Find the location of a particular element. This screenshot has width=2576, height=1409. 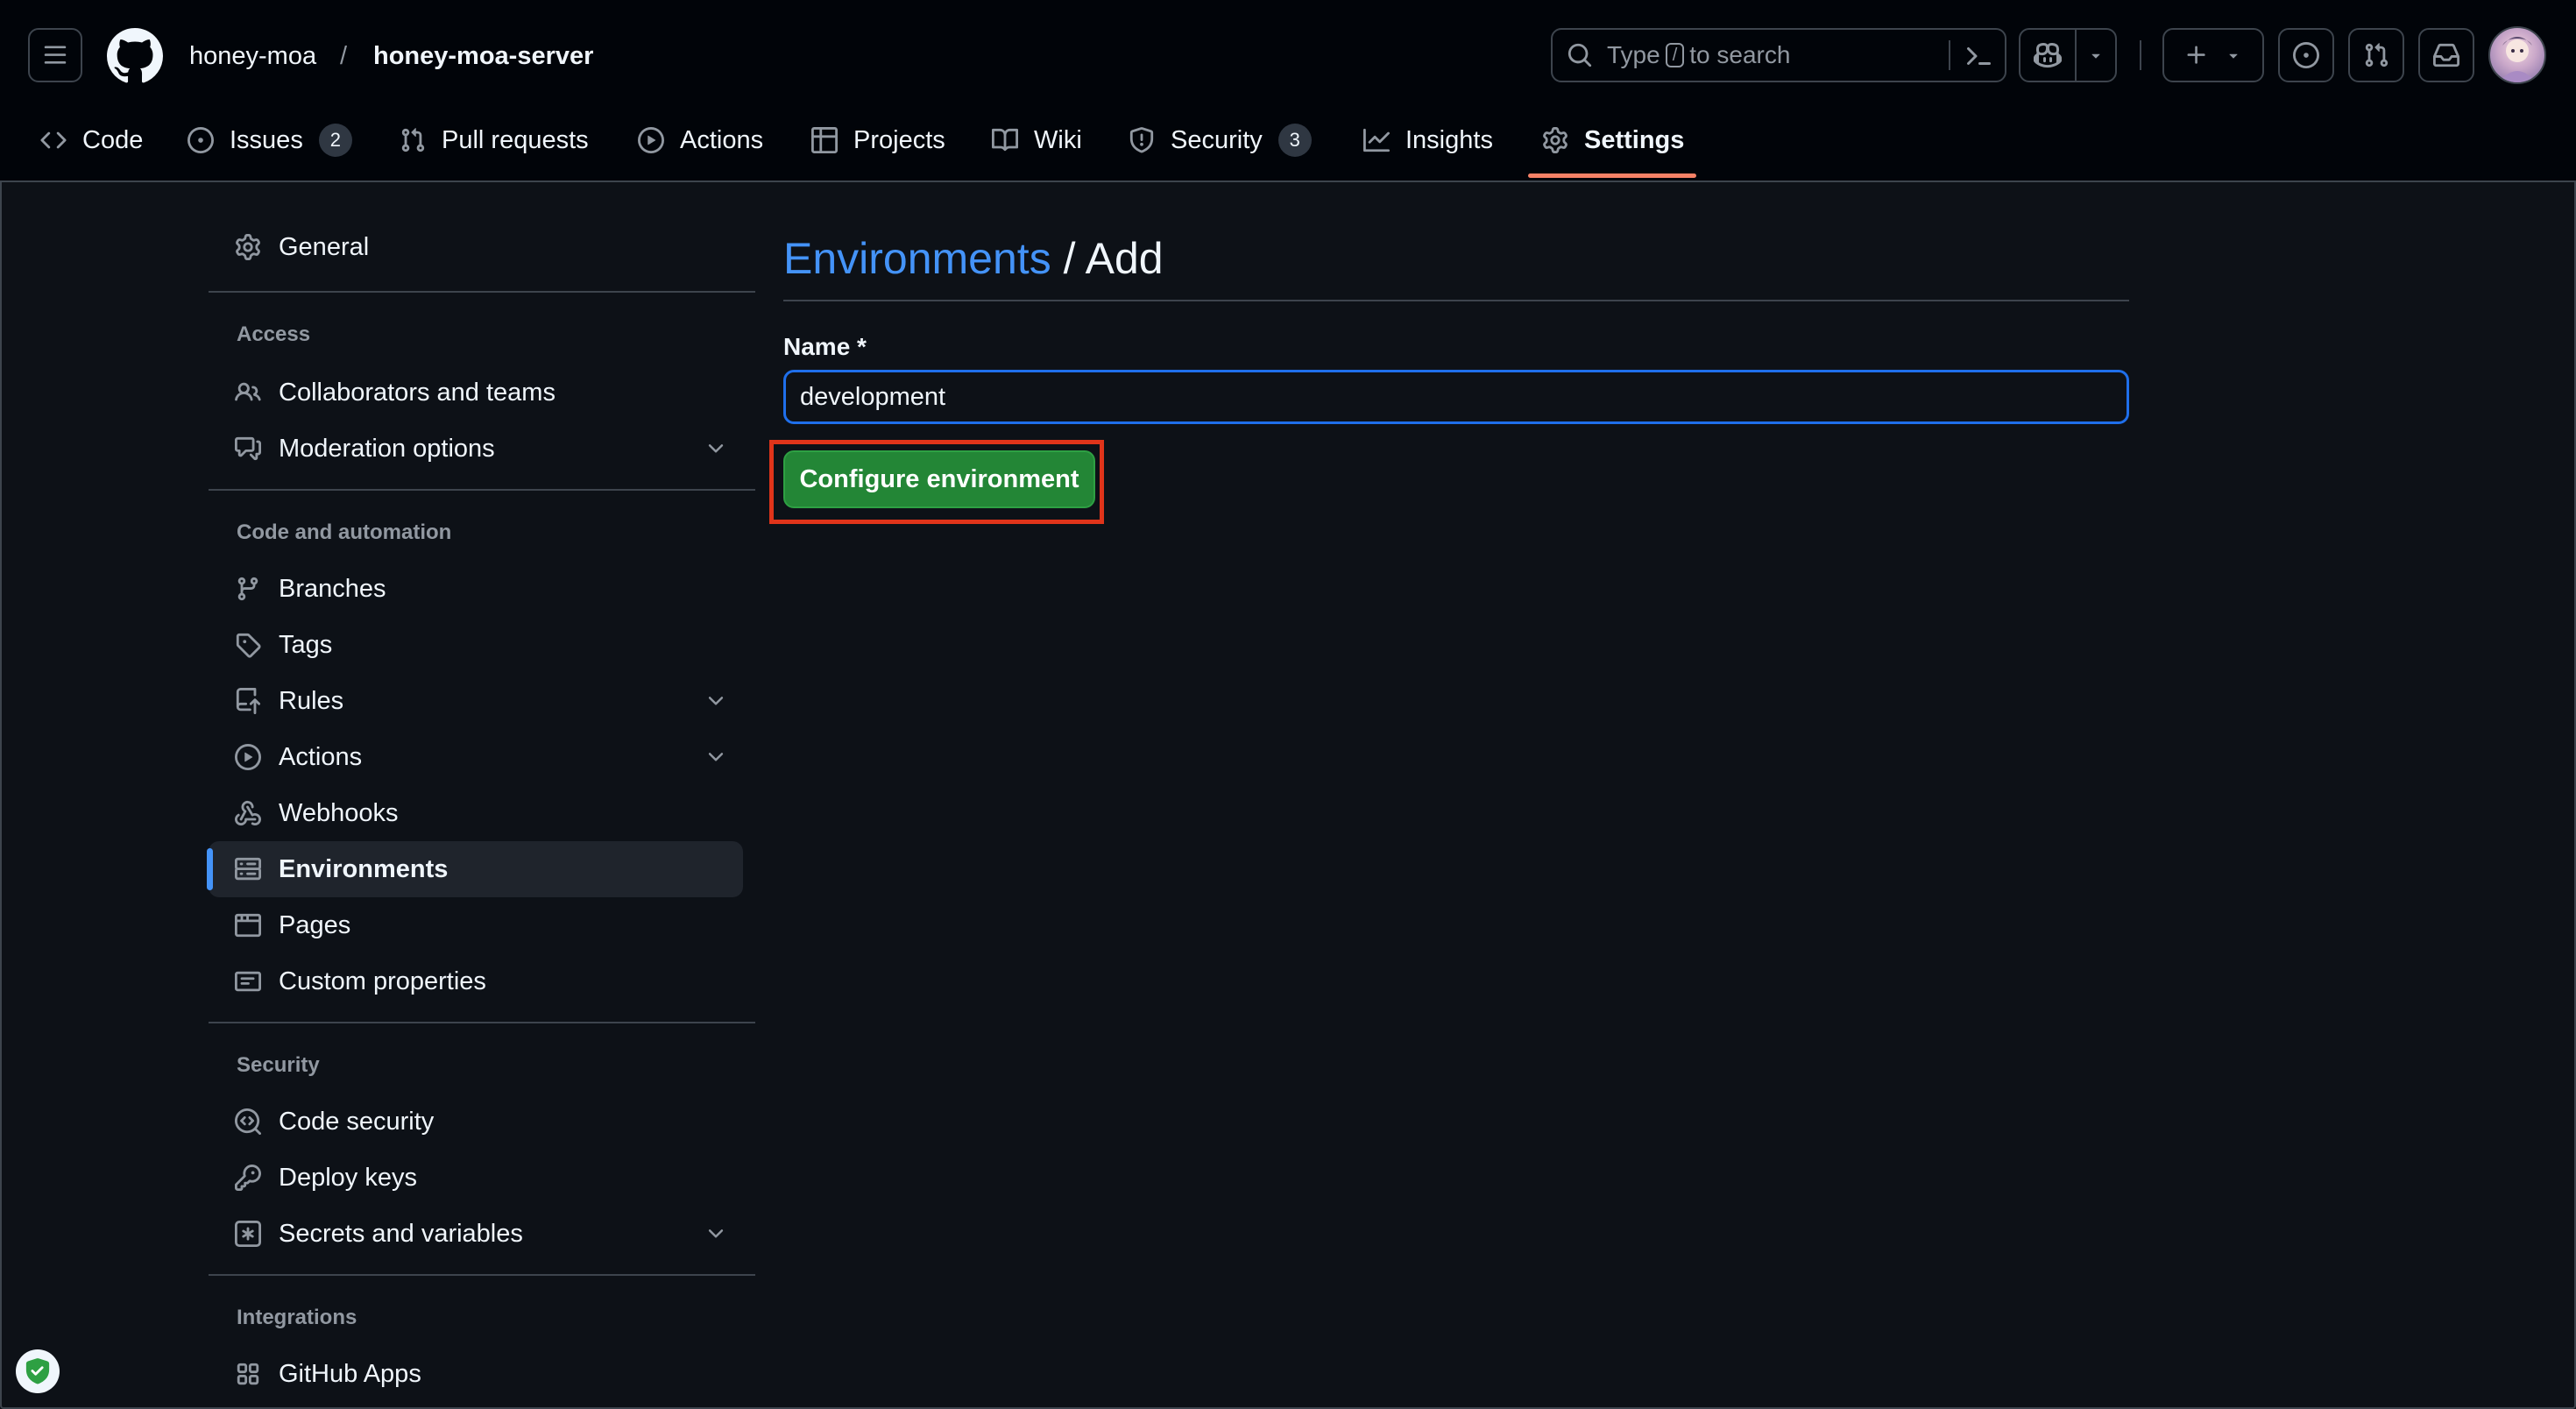

shield-check-icon is located at coordinates (37, 1371).